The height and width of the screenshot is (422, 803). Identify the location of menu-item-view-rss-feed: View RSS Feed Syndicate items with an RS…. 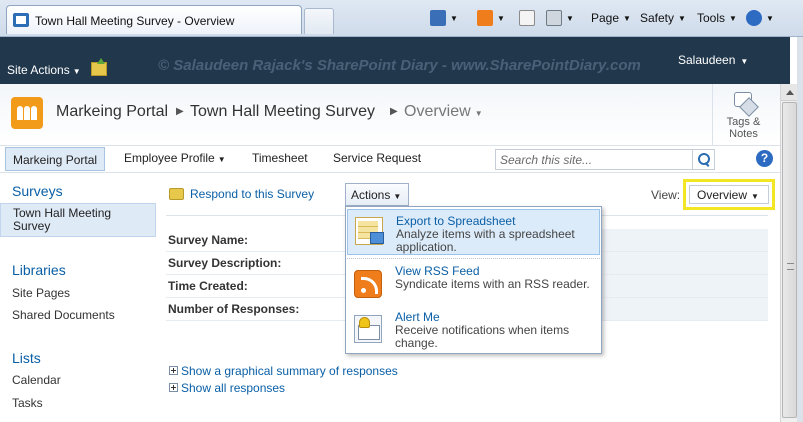
(473, 284).